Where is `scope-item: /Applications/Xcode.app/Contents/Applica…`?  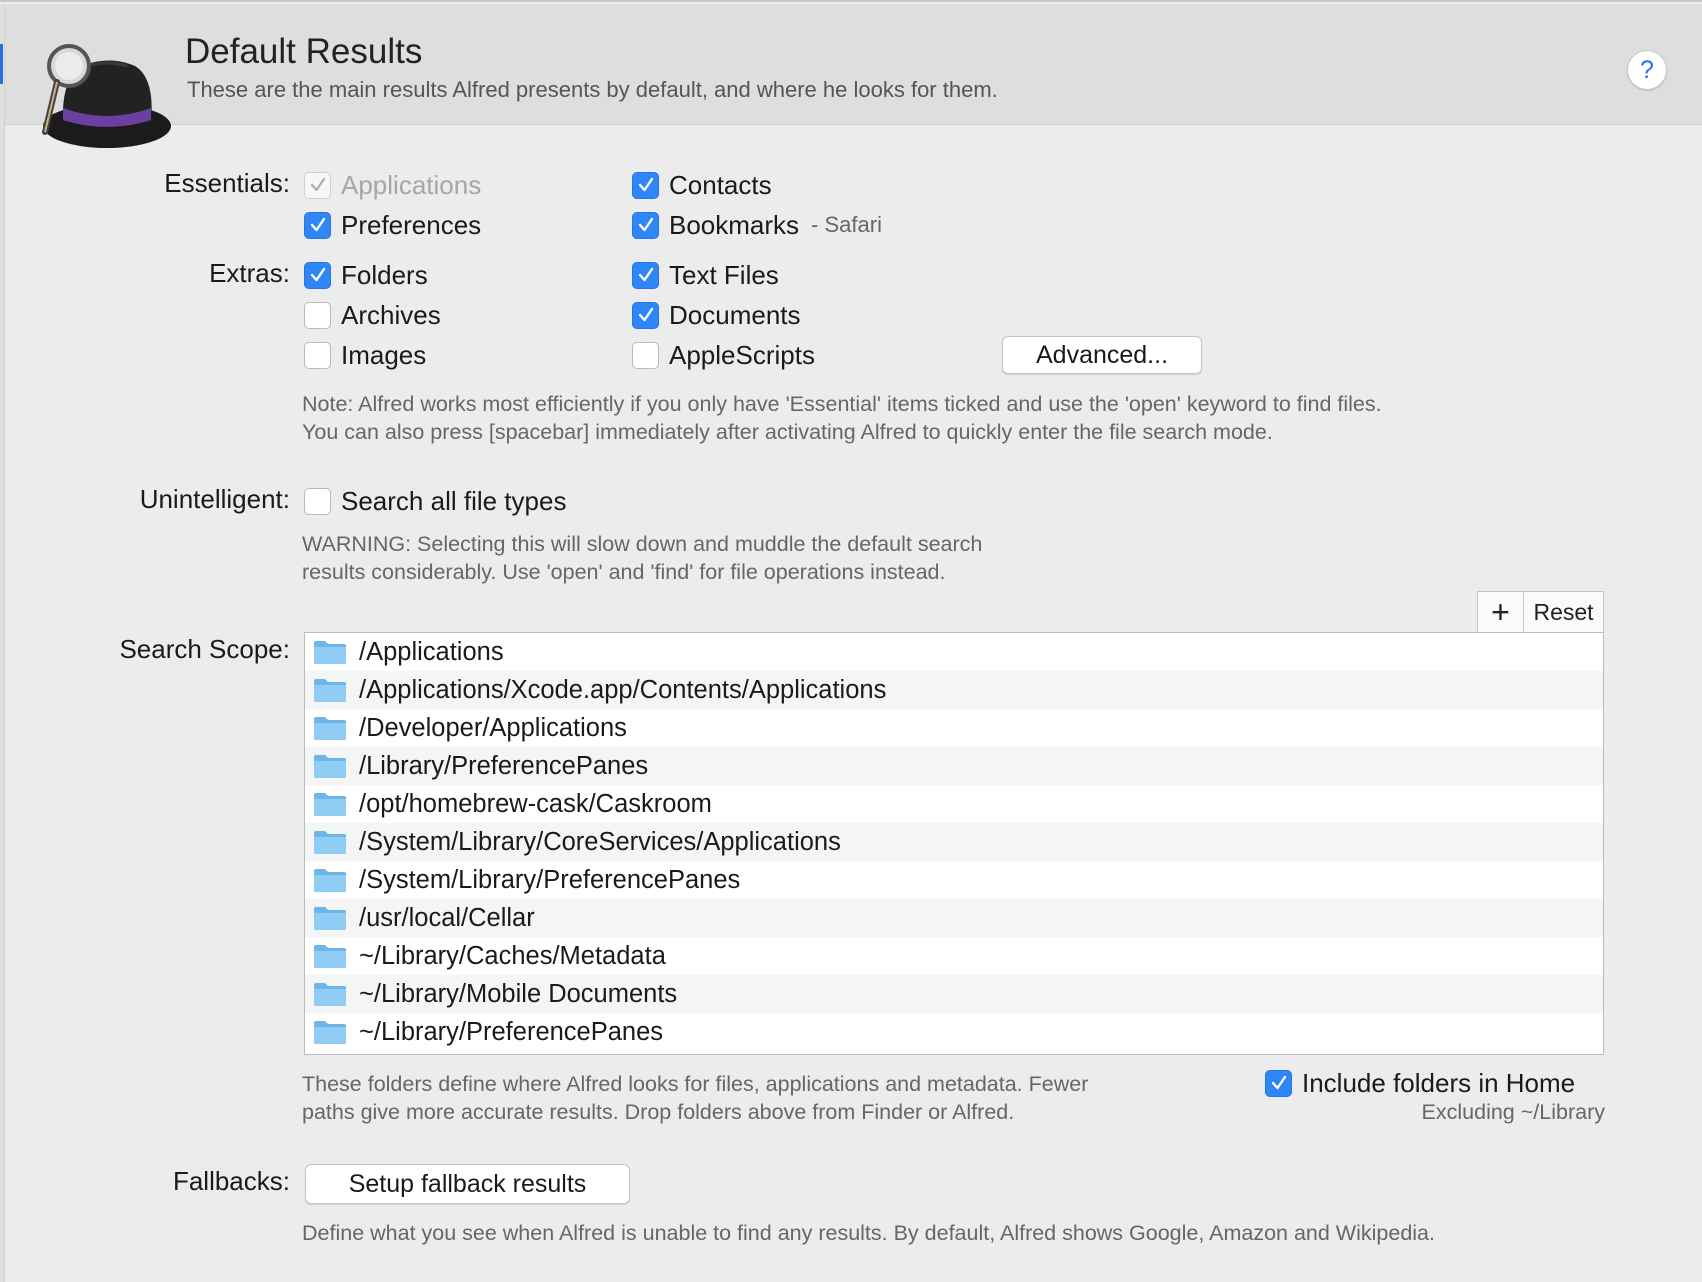
scope-item: /Applications/Xcode.app/Contents/Applica… is located at coordinates (954, 690).